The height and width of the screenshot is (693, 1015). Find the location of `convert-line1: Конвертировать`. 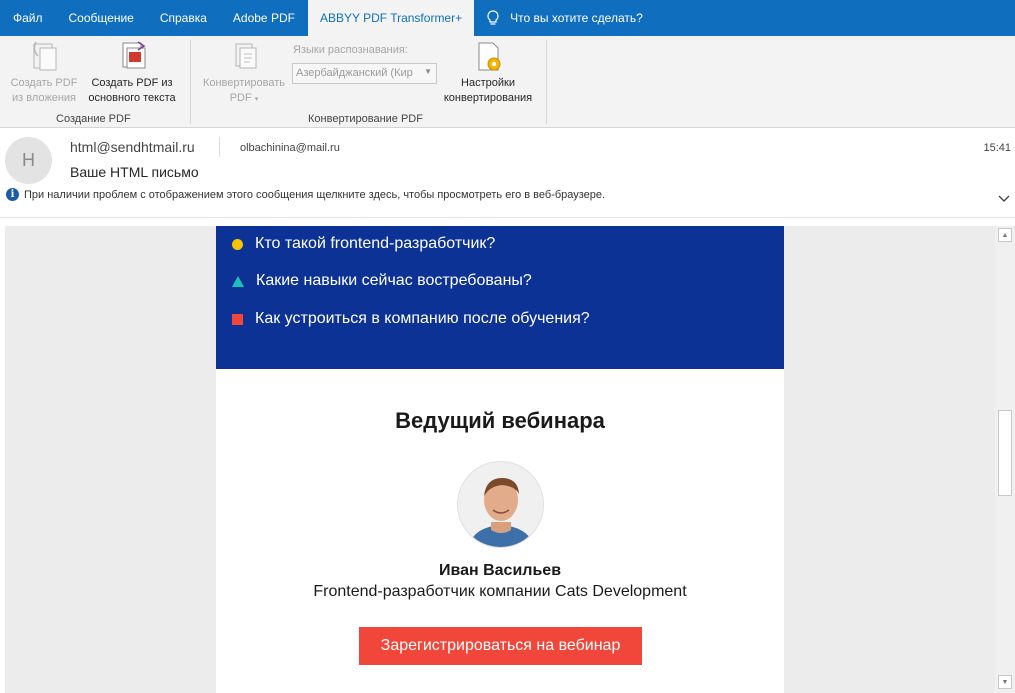

convert-line1: Конвертировать is located at coordinates (244, 83).